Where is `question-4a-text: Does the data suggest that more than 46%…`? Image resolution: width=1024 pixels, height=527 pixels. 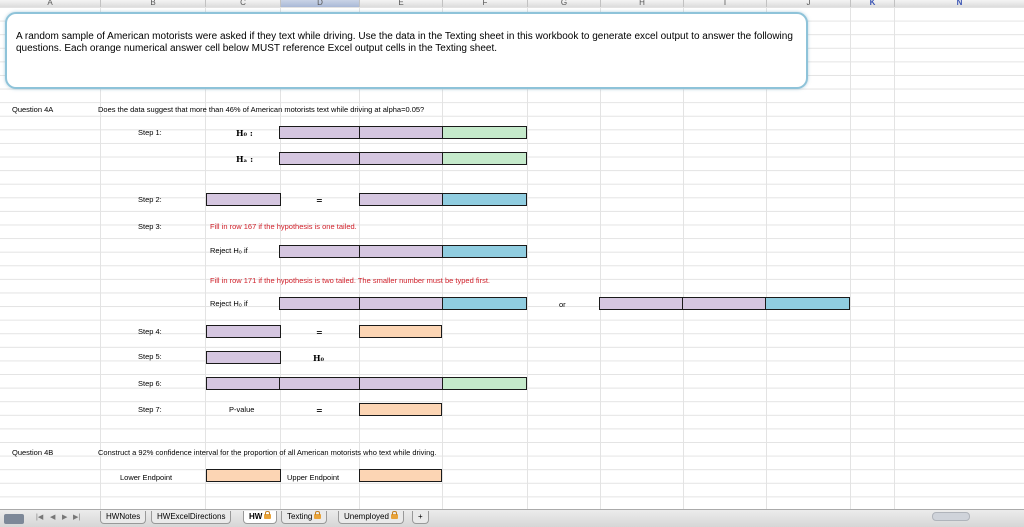
question-4a-text: Does the data suggest that more than 46%… is located at coordinates (261, 109).